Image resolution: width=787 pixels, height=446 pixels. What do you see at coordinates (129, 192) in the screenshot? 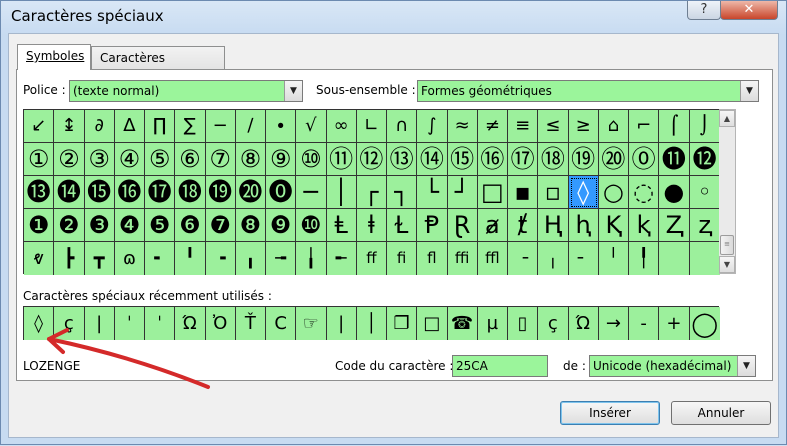
I see `symbol-cell: ⓰` at bounding box center [129, 192].